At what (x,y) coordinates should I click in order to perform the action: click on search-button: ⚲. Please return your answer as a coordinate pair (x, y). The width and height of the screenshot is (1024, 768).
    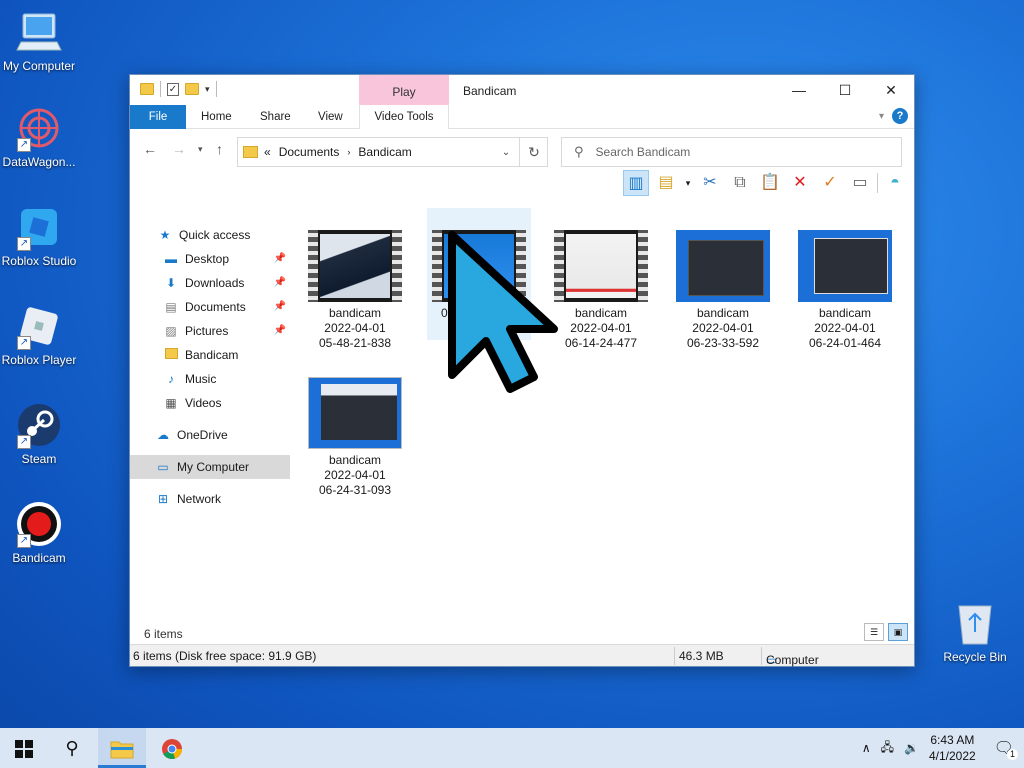
    Looking at the image, I should click on (72, 748).